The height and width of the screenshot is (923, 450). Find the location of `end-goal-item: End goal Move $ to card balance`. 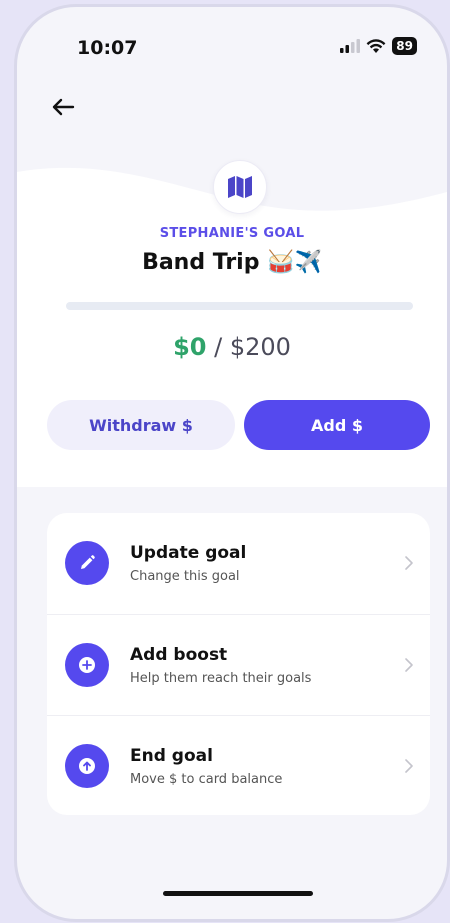

end-goal-item: End goal Move $ to card balance is located at coordinates (238, 765).